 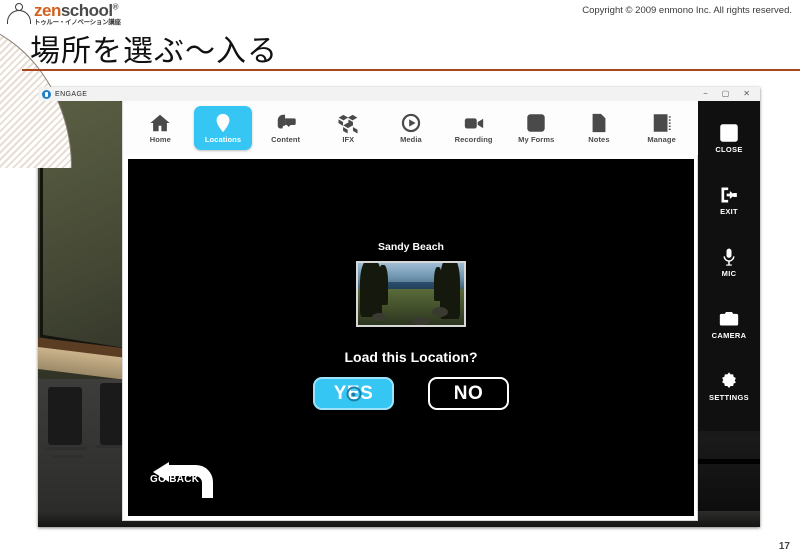 What do you see at coordinates (729, 379) in the screenshot?
I see `gear-icon` at bounding box center [729, 379].